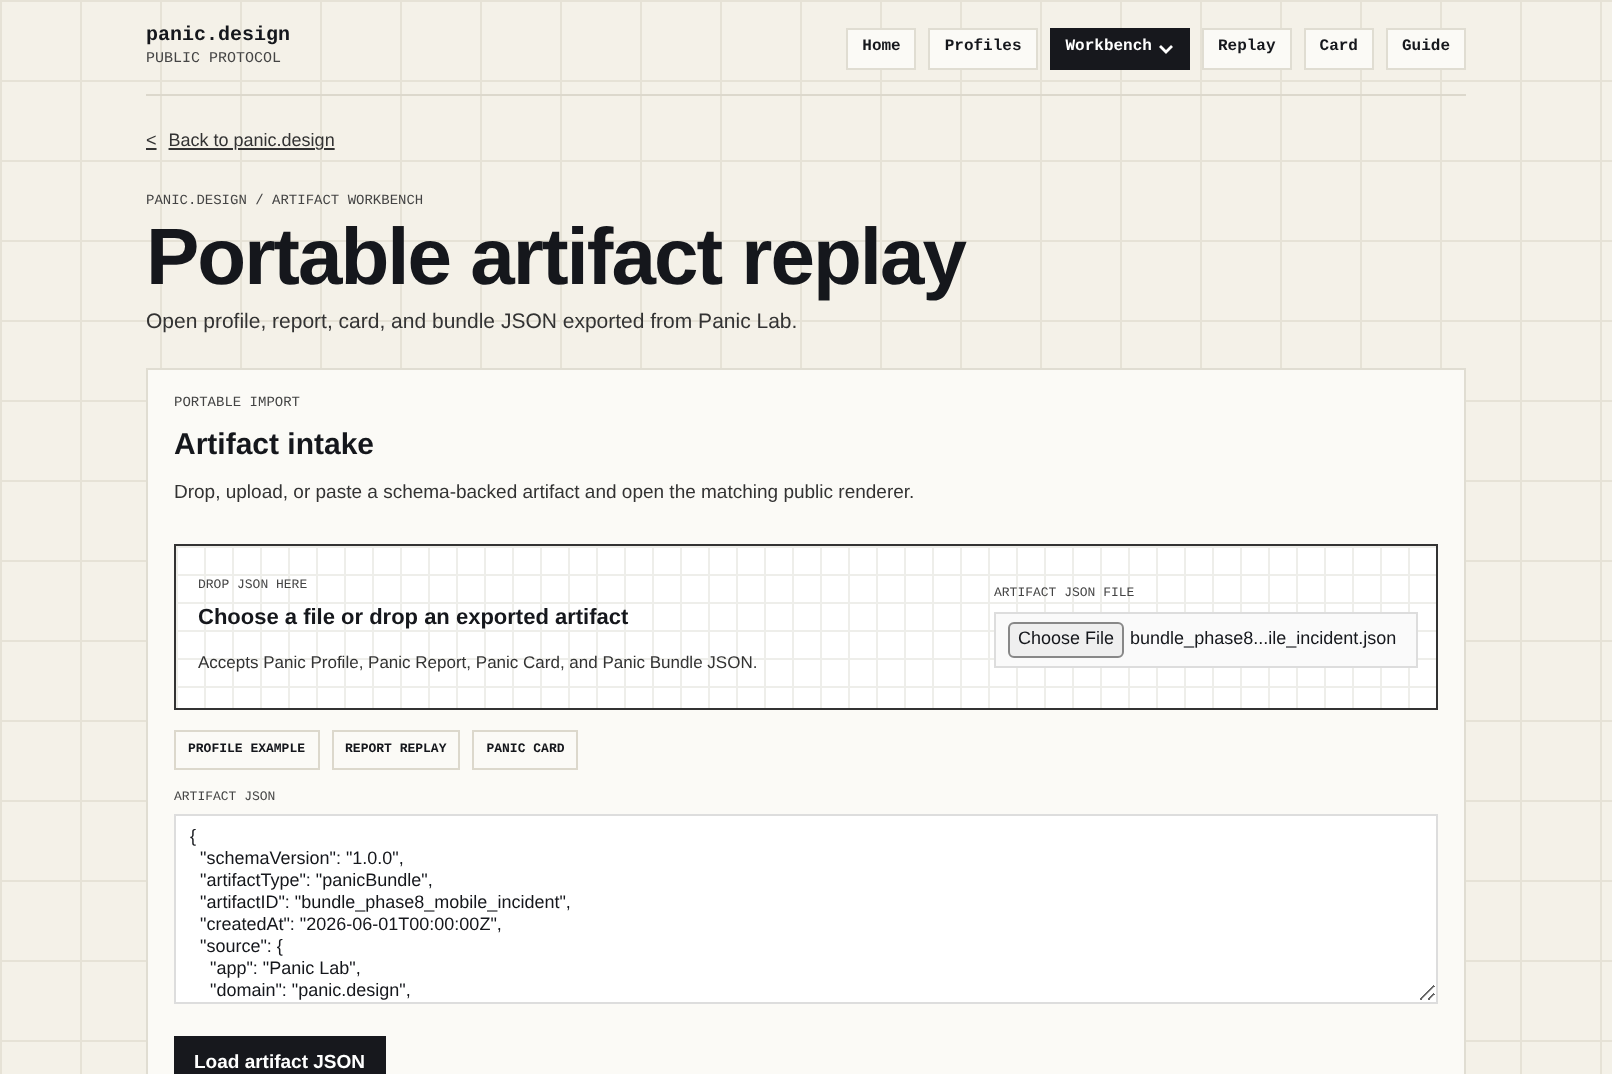 The image size is (1612, 1074). Describe the element at coordinates (1425, 48) in the screenshot. I see `nav-tab: Guide` at that location.